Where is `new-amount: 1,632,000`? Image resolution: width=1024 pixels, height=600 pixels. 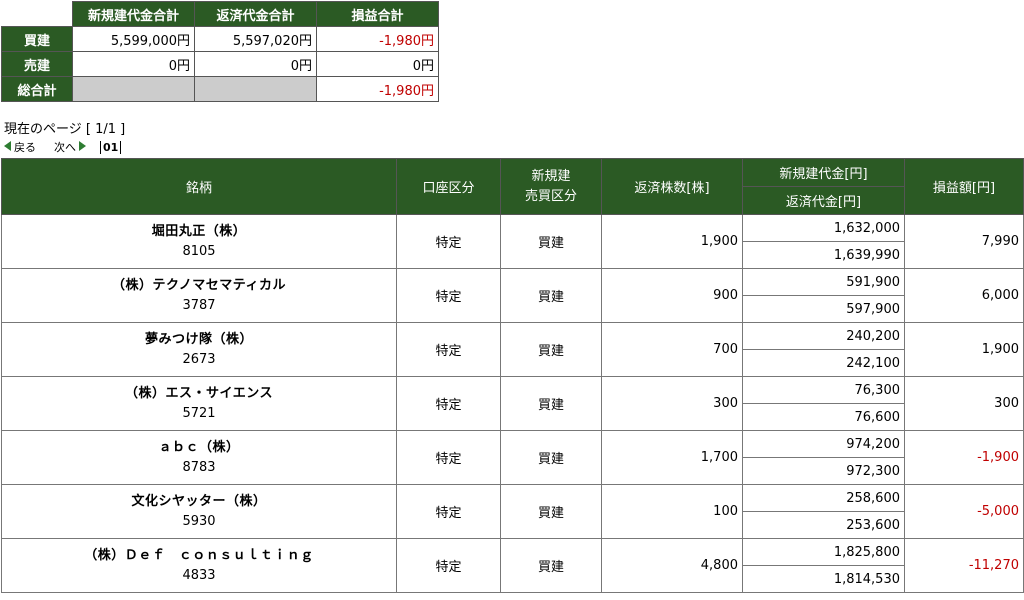 new-amount: 1,632,000 is located at coordinates (823, 228).